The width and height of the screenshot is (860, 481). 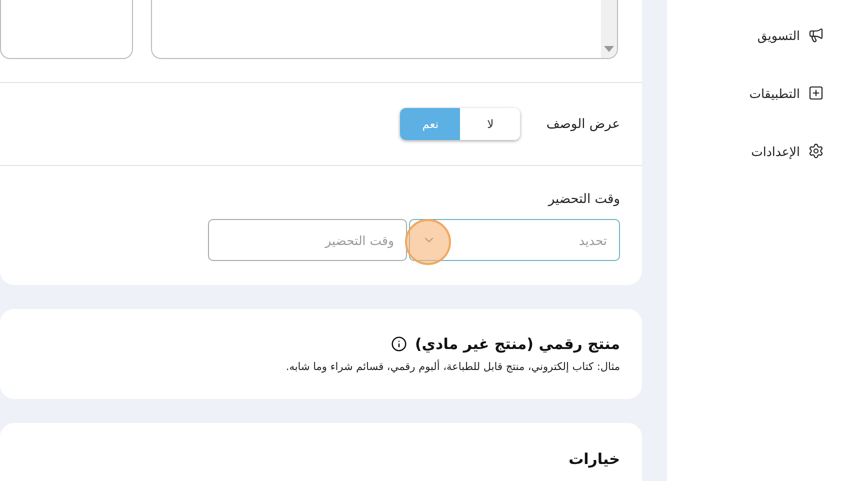 I want to click on sidebar-item: التسويق, so click(x=763, y=35).